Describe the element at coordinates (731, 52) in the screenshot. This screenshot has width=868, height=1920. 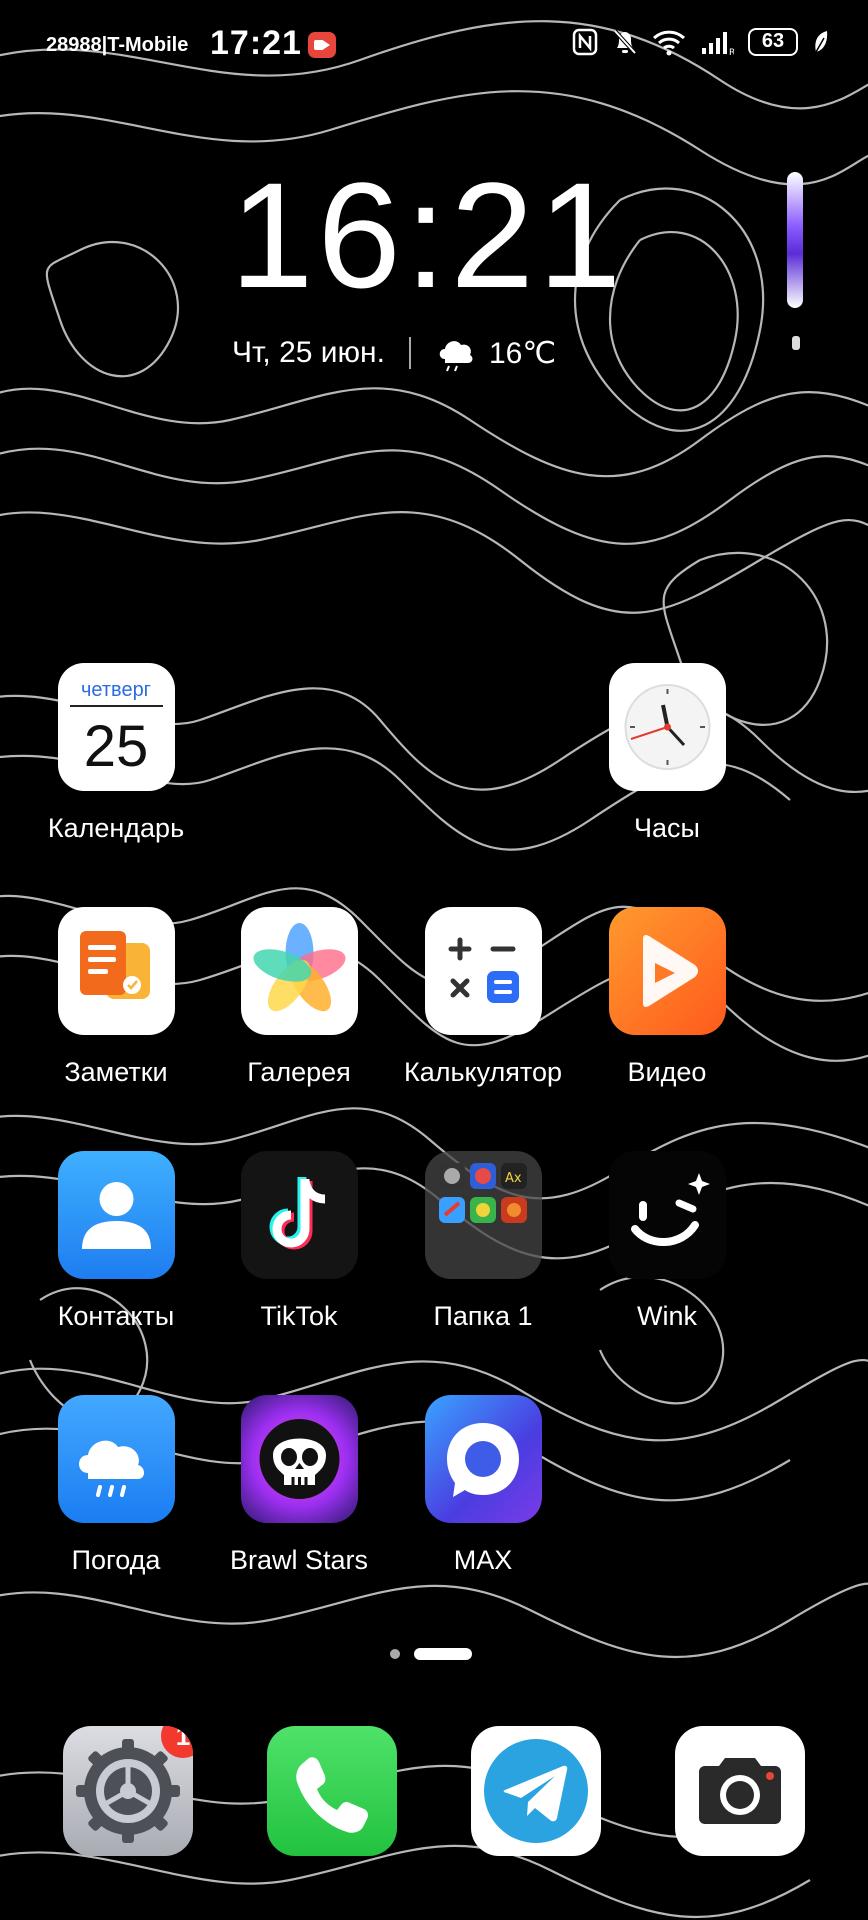
I see `svg-text: R` at that location.